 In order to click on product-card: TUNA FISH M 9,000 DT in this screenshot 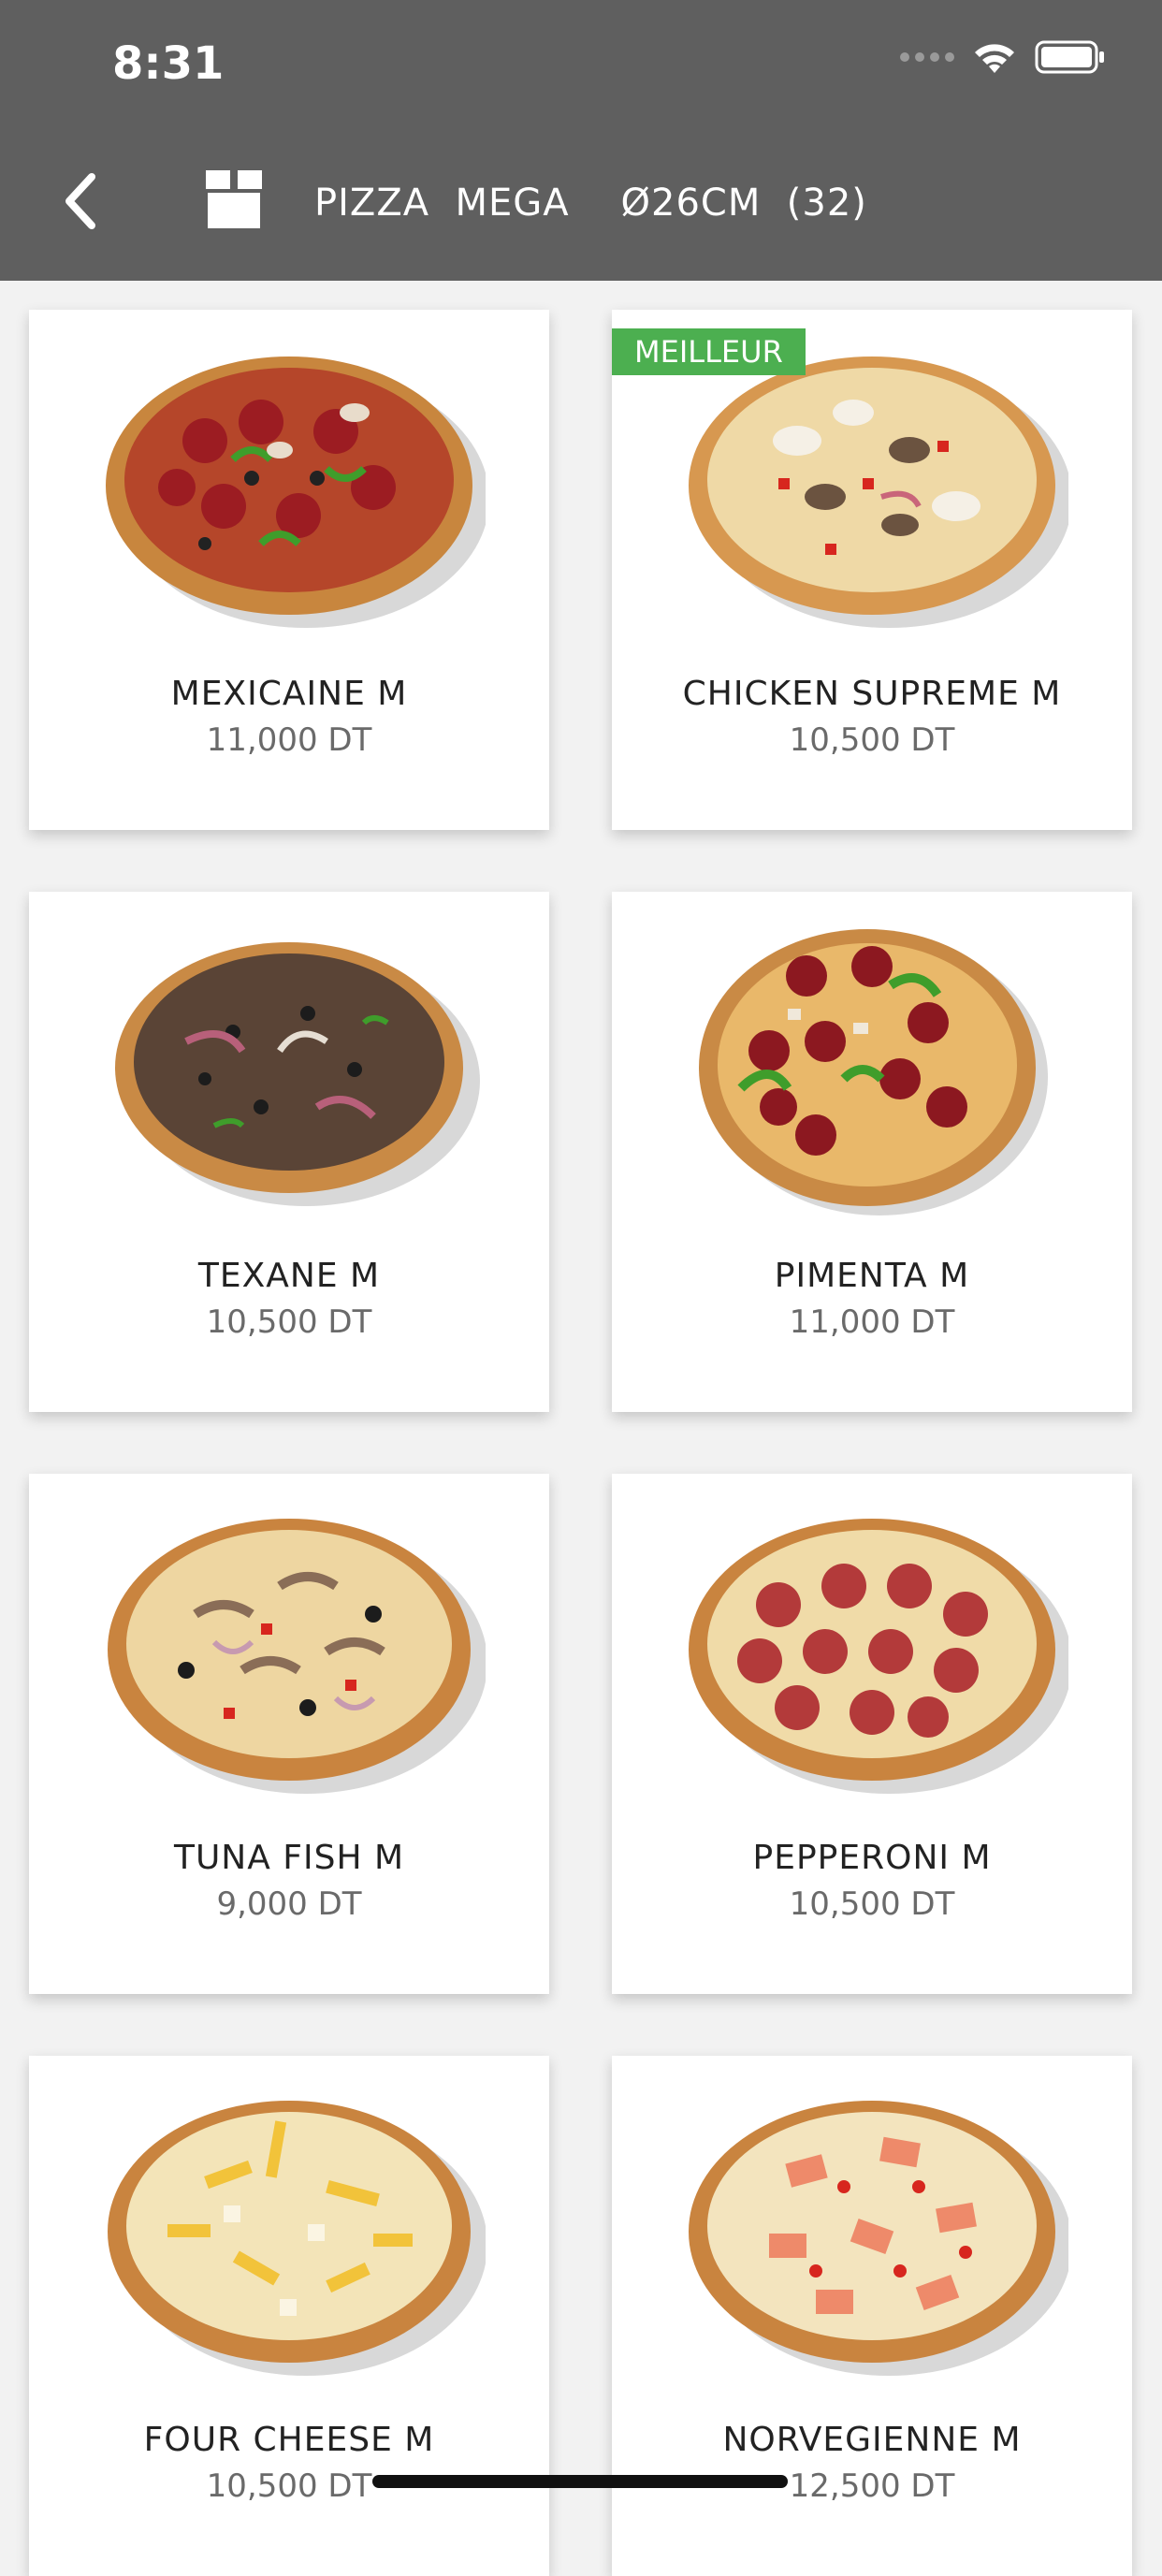, I will do `click(289, 1734)`.